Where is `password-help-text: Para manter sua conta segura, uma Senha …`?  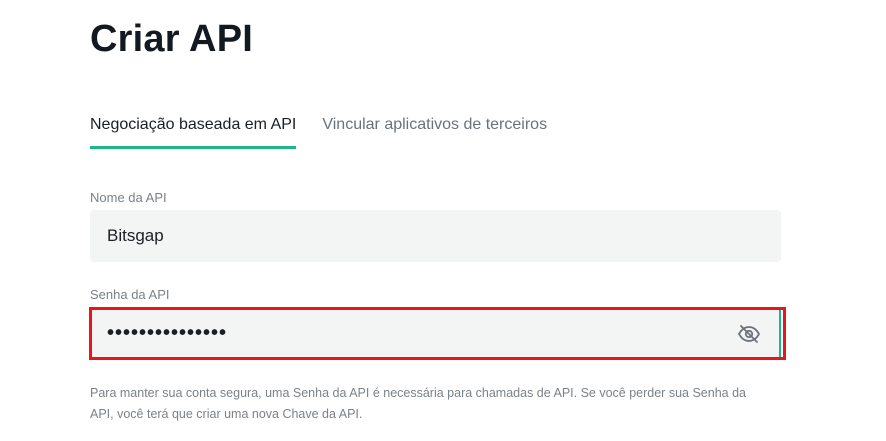 password-help-text: Para manter sua conta segura, uma Senha … is located at coordinates (418, 403).